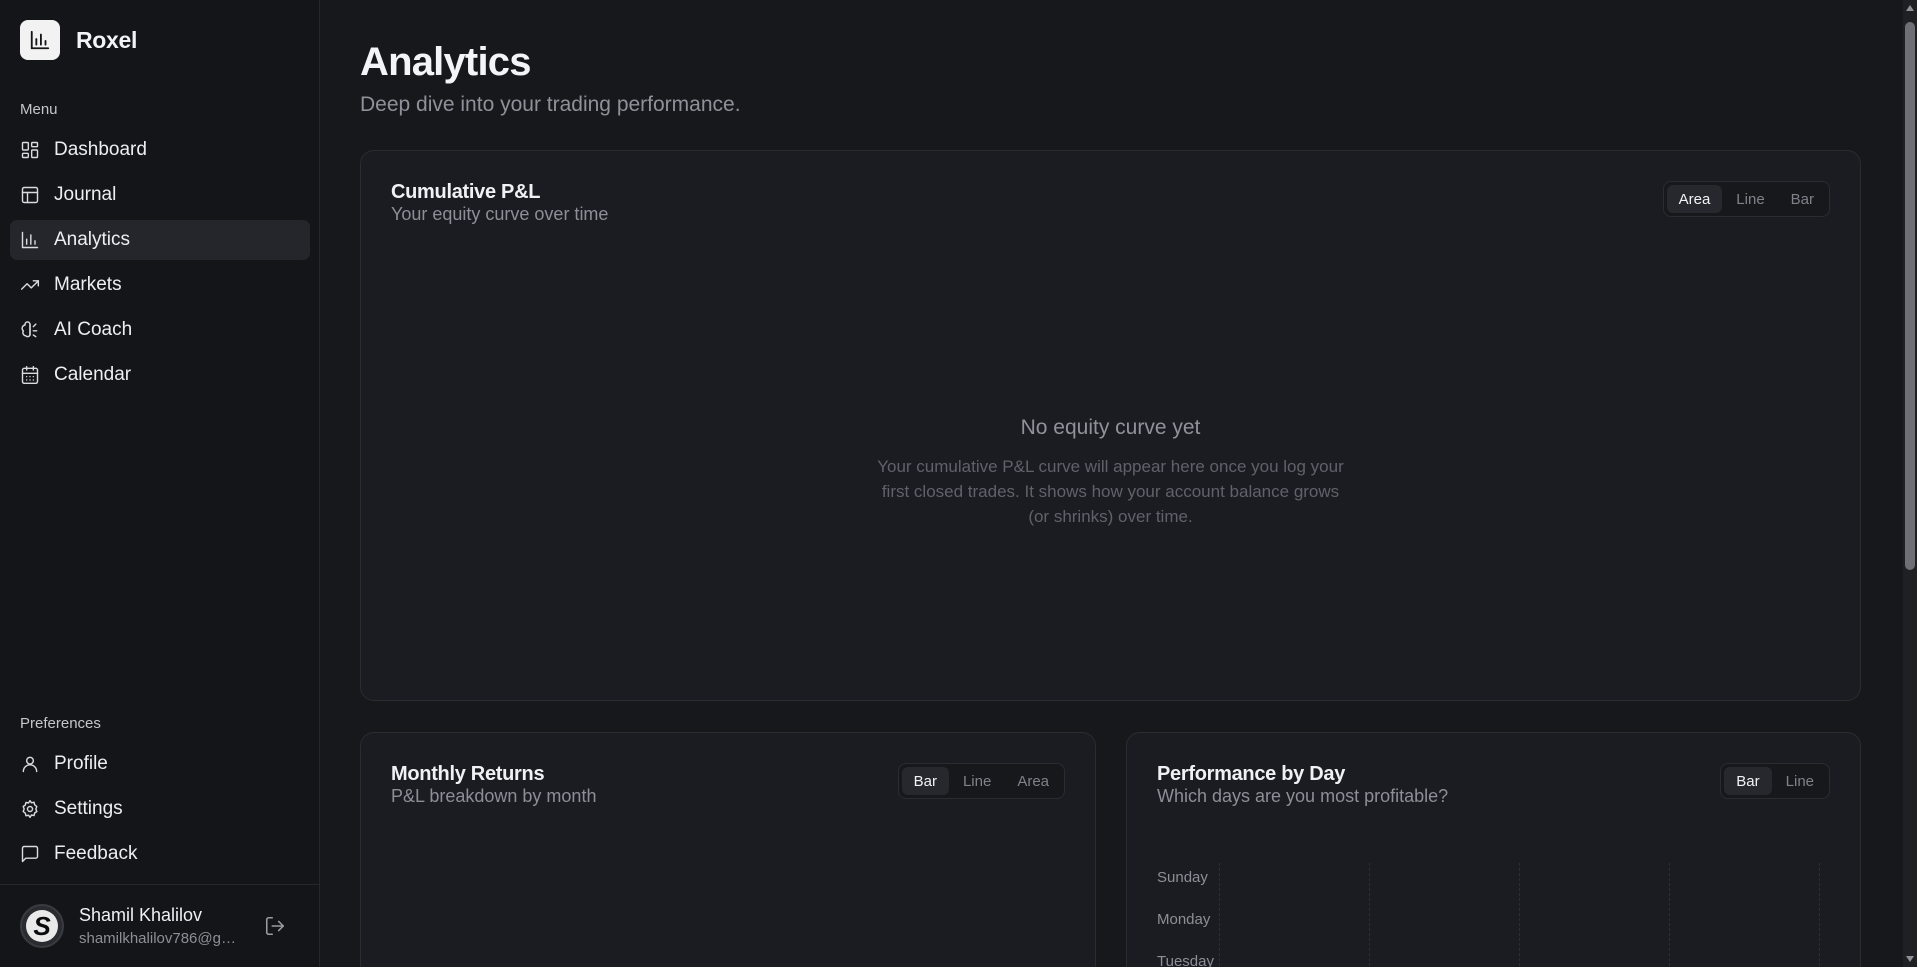 The image size is (1917, 967). What do you see at coordinates (275, 926) in the screenshot?
I see `logout-icon` at bounding box center [275, 926].